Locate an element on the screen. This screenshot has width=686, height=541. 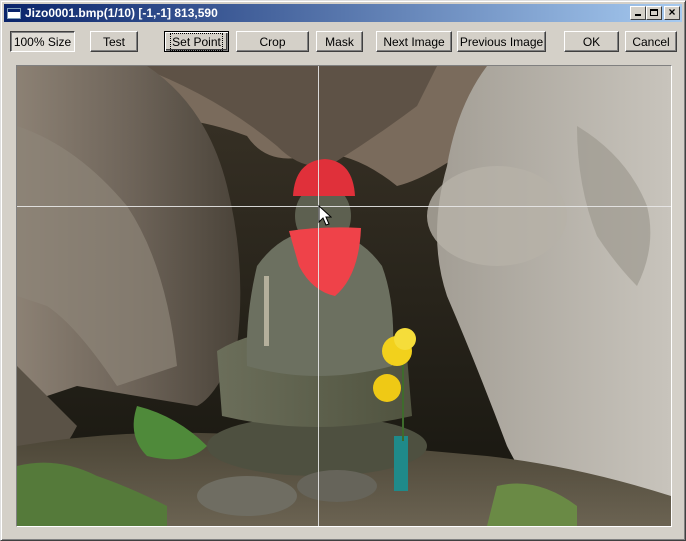
minimize-button is located at coordinates (638, 13).